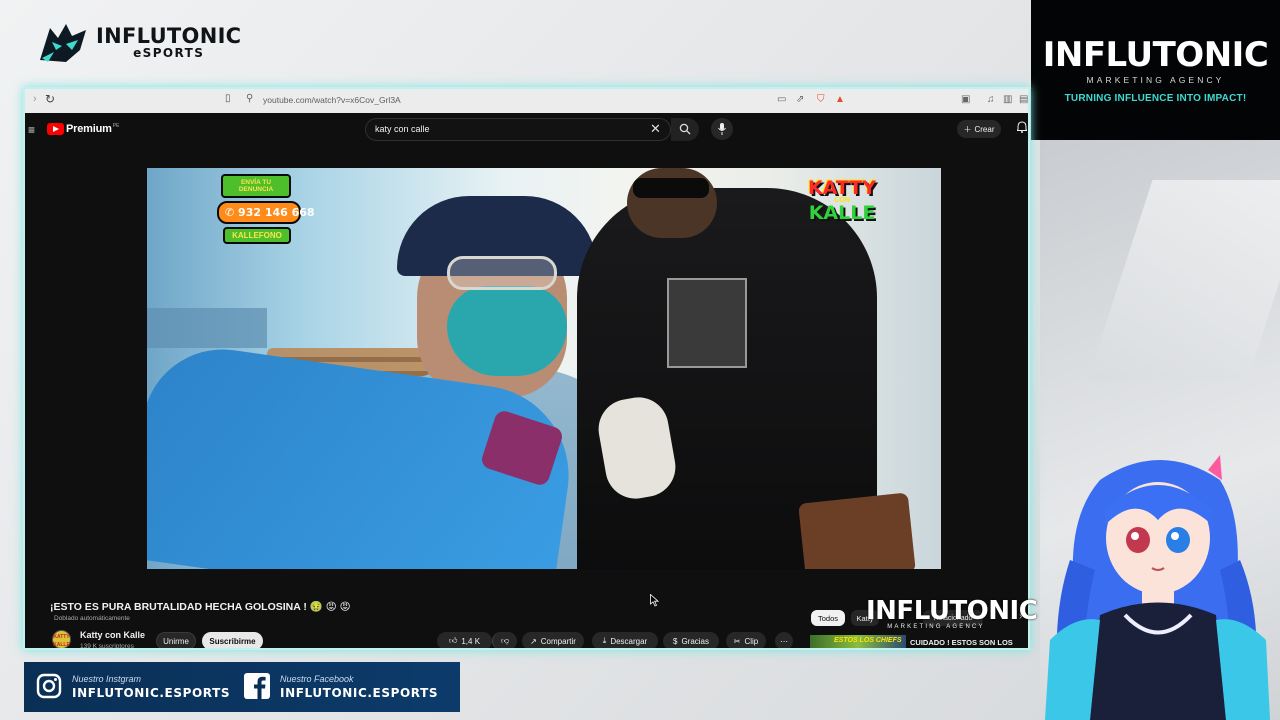 The image size is (1280, 720). Describe the element at coordinates (781, 99) in the screenshot. I see `cast-icon: ▭` at that location.